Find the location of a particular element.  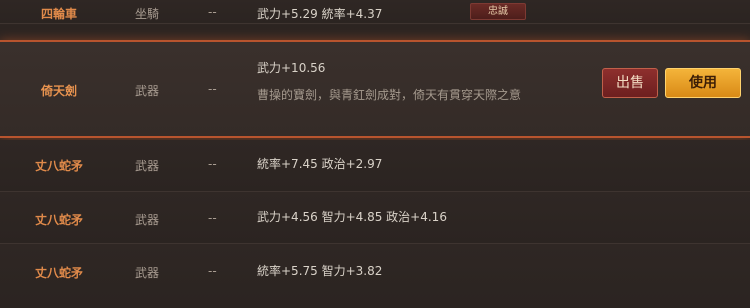

item-name: 四輪車 is located at coordinates (58, 14).